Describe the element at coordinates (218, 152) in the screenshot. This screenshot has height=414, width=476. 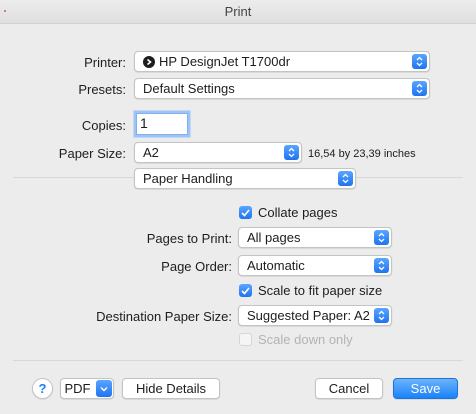
I see `paper-size-popup: A2` at that location.